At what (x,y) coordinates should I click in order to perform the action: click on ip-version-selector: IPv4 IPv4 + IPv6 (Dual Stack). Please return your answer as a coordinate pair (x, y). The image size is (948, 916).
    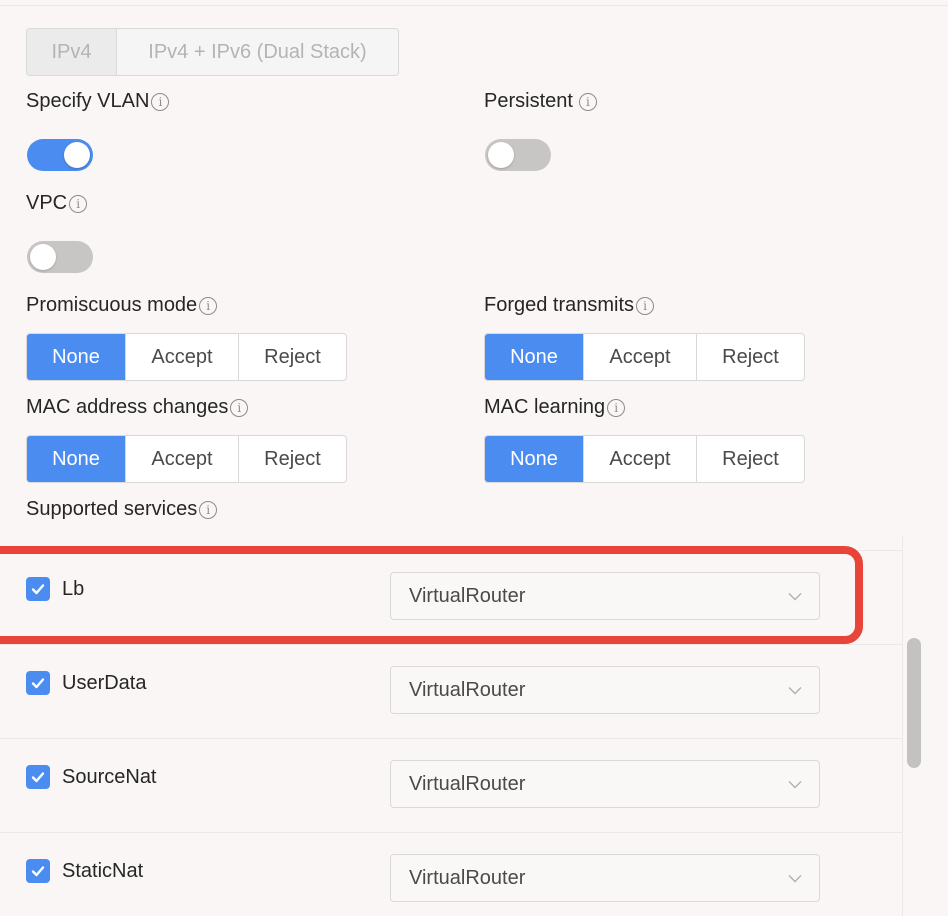
    Looking at the image, I should click on (212, 52).